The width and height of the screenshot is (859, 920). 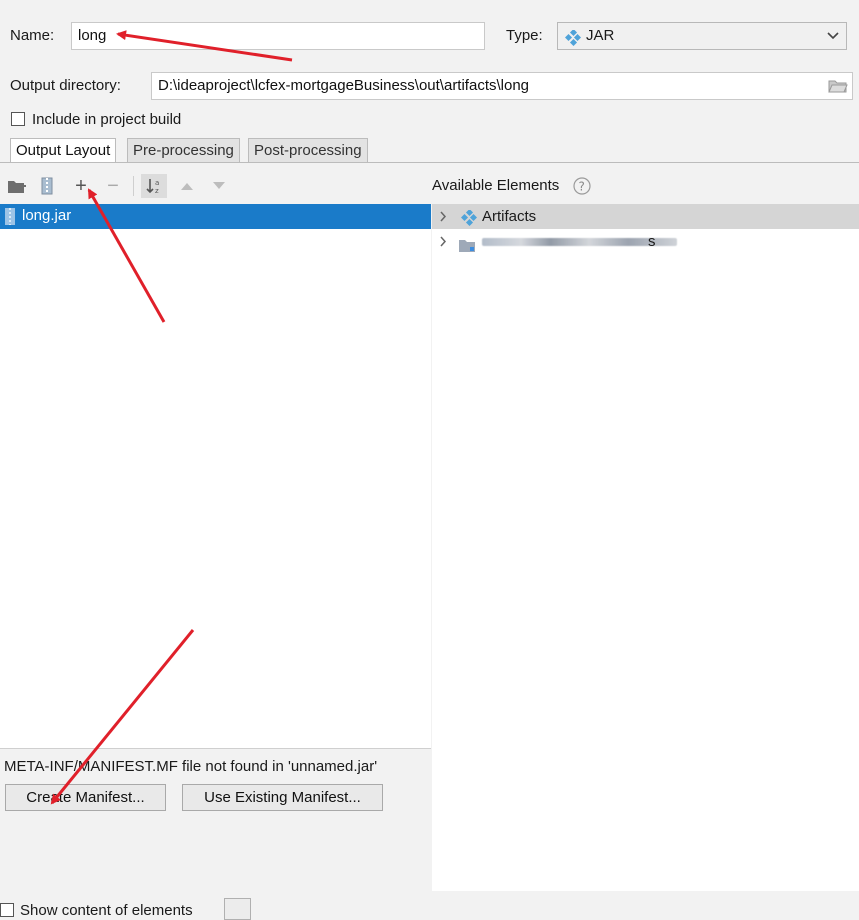 What do you see at coordinates (204, 46) in the screenshot?
I see `arrow-to-name-icon` at bounding box center [204, 46].